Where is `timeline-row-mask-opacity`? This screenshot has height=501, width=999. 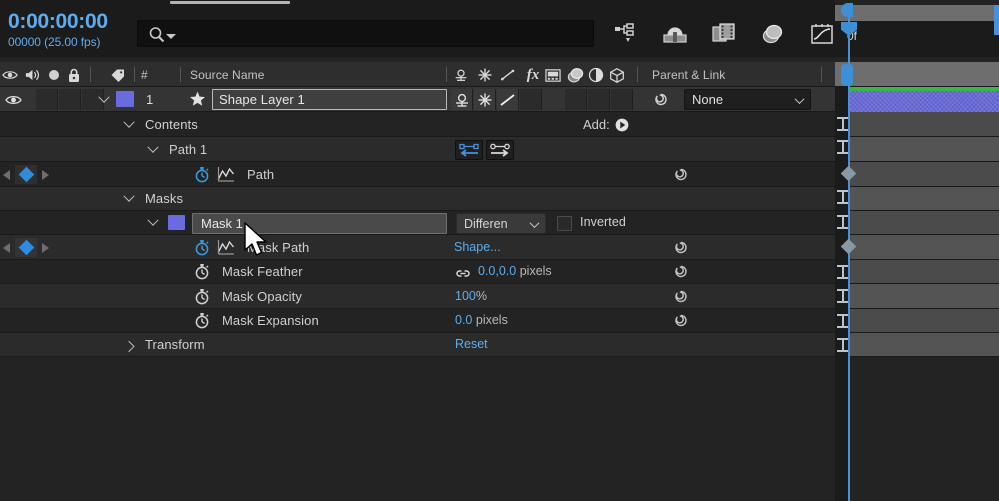 timeline-row-mask-opacity is located at coordinates (924, 296).